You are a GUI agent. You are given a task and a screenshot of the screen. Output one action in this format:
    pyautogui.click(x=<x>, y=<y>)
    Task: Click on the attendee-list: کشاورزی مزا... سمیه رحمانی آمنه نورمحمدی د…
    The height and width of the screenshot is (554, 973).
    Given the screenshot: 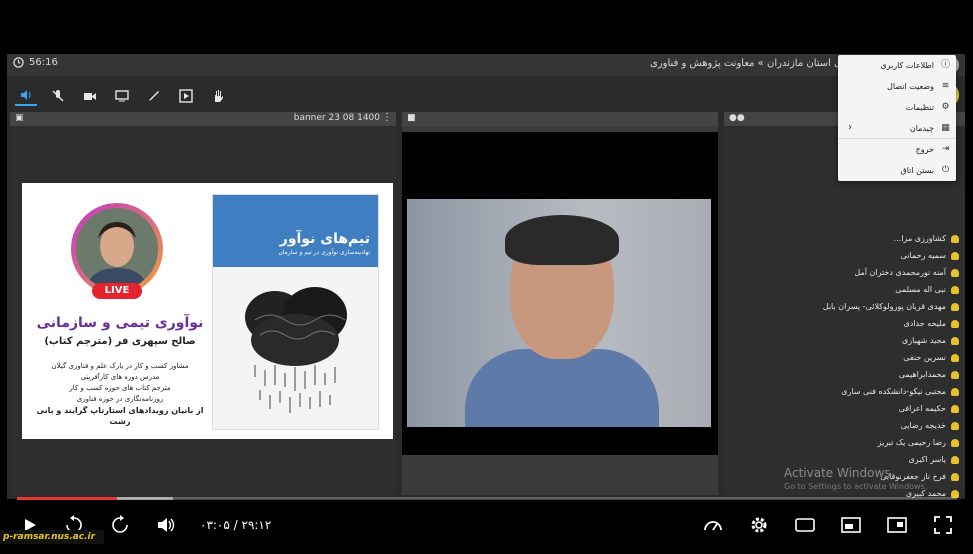 What is the action you would take?
    pyautogui.click(x=846, y=364)
    